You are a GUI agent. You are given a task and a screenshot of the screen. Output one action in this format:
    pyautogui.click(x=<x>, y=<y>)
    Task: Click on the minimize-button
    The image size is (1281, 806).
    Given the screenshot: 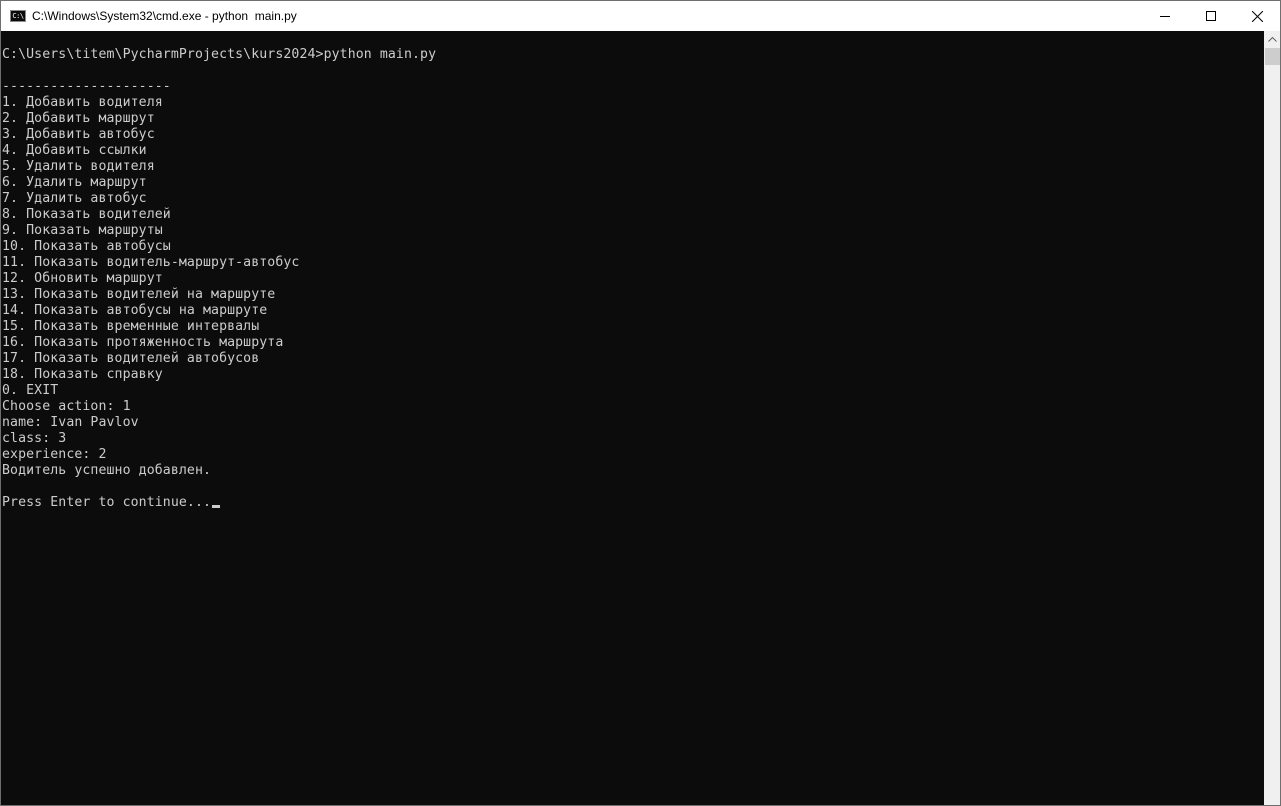 What is the action you would take?
    pyautogui.click(x=1165, y=16)
    